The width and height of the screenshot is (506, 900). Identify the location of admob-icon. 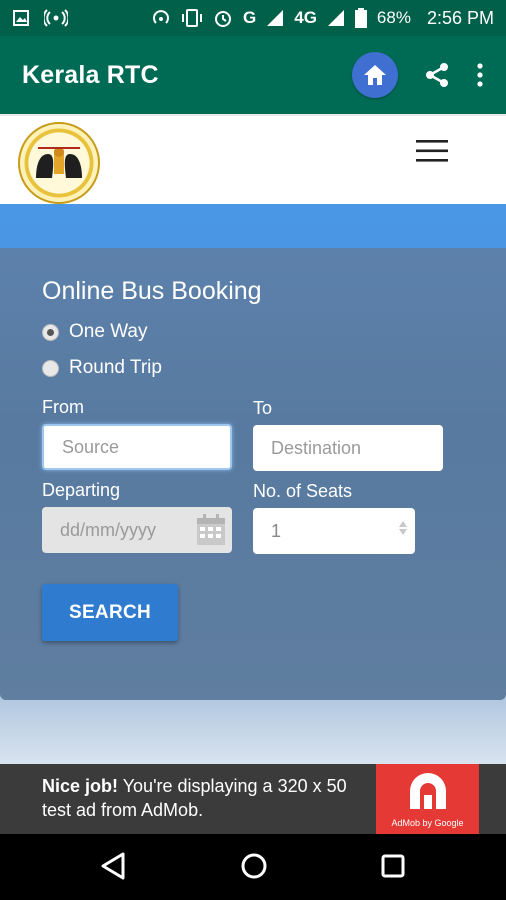
(428, 791).